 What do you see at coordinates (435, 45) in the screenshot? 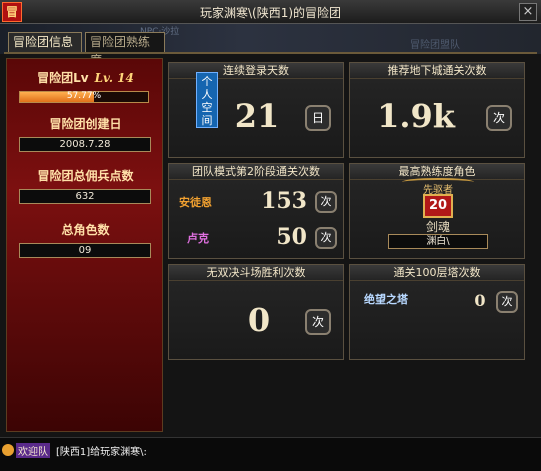
I see `background-faint-text: 冒险团盟队` at bounding box center [435, 45].